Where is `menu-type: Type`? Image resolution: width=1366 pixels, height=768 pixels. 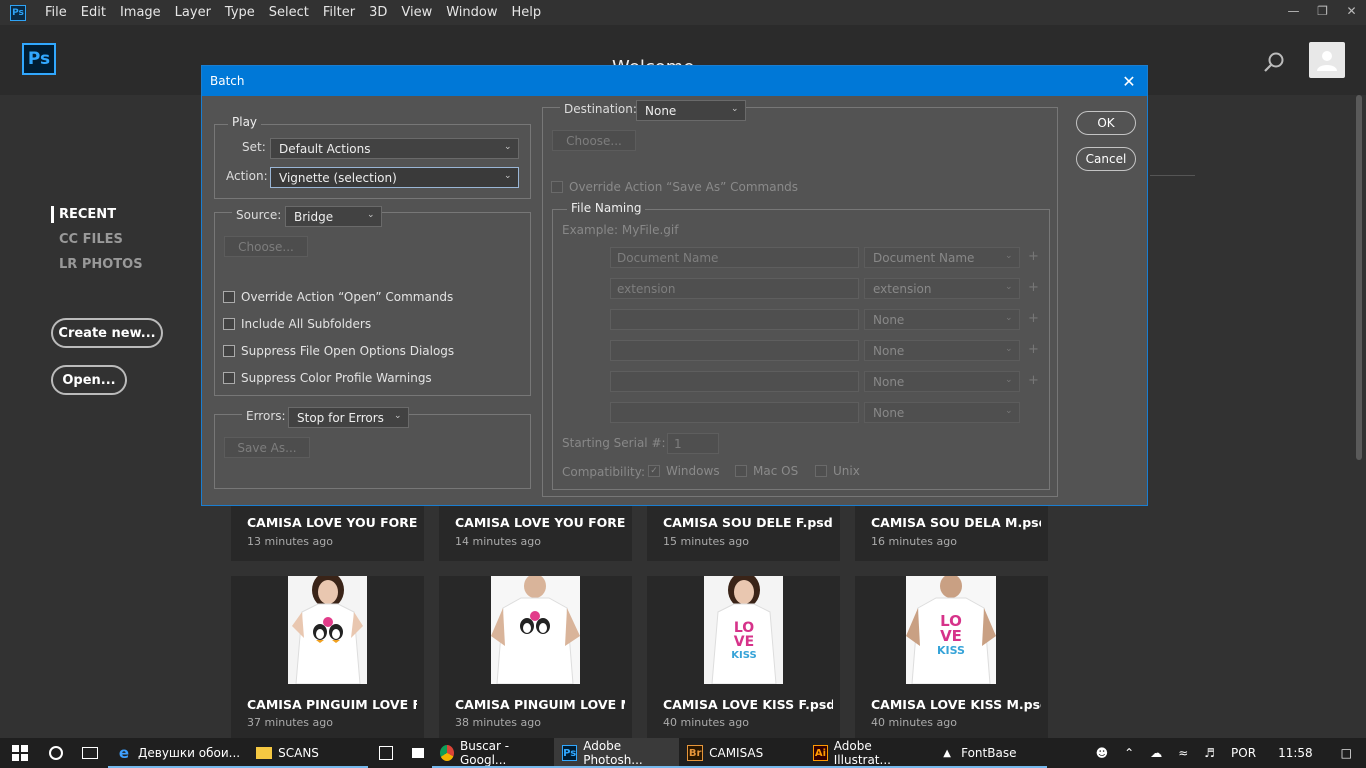 menu-type: Type is located at coordinates (240, 12).